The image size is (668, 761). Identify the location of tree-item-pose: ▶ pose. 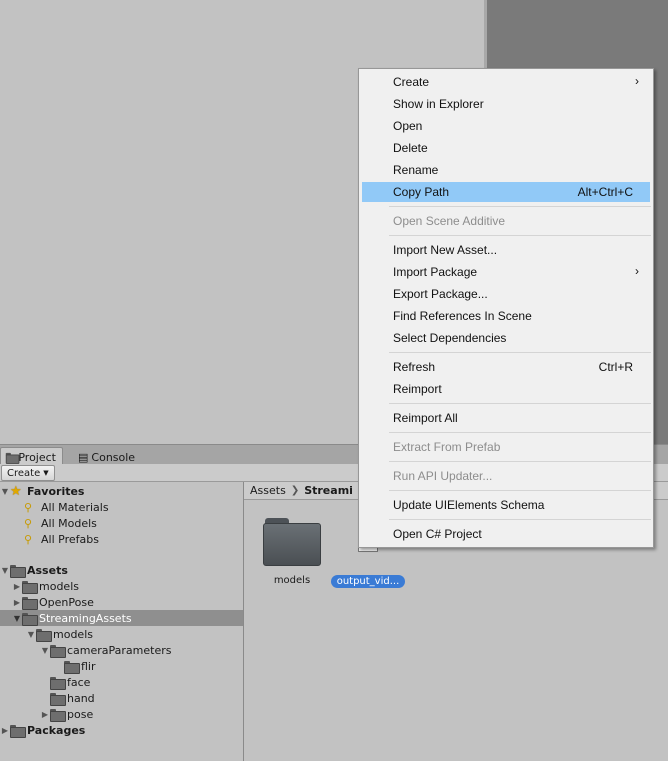
(121, 714).